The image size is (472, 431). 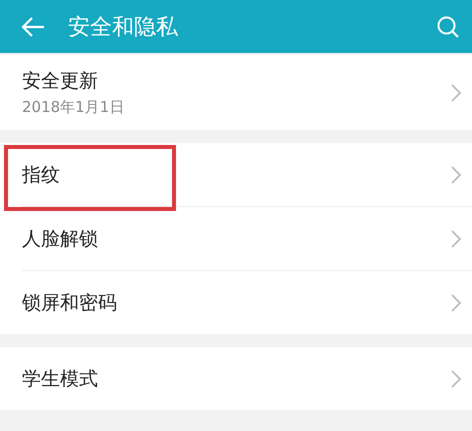 What do you see at coordinates (60, 81) in the screenshot?
I see `item-title: 安全更新` at bounding box center [60, 81].